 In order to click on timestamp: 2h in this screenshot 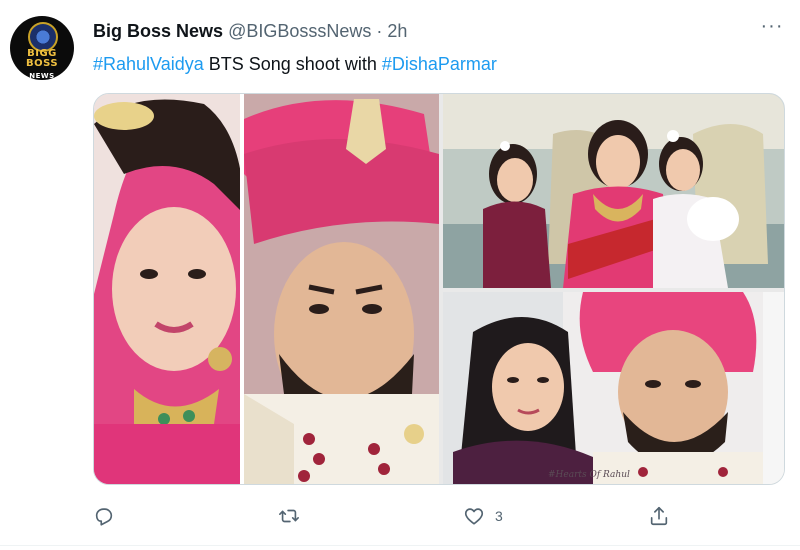, I will do `click(397, 31)`.